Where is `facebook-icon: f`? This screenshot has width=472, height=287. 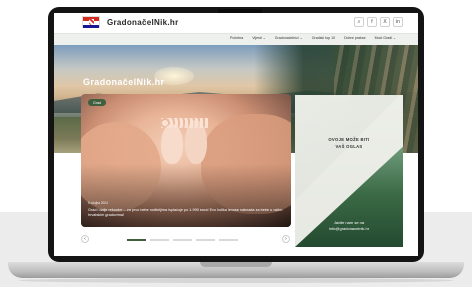
facebook-icon: f is located at coordinates (372, 22).